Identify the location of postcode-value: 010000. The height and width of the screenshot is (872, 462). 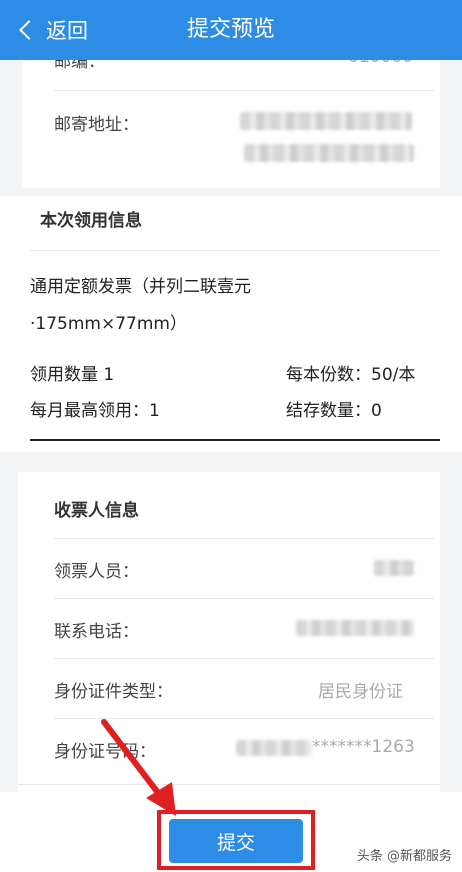
(380, 63).